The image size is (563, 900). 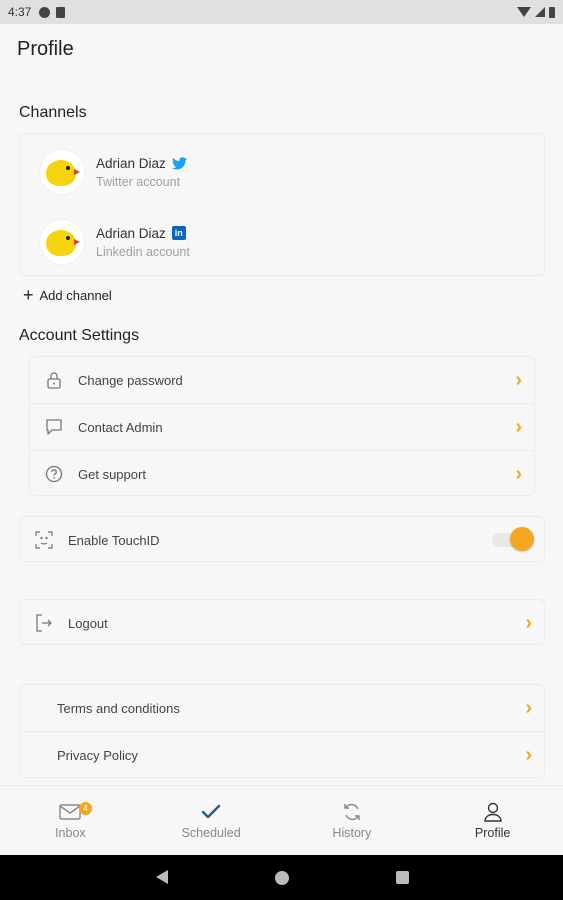 What do you see at coordinates (492, 832) in the screenshot?
I see `nav-profile-label: Profile` at bounding box center [492, 832].